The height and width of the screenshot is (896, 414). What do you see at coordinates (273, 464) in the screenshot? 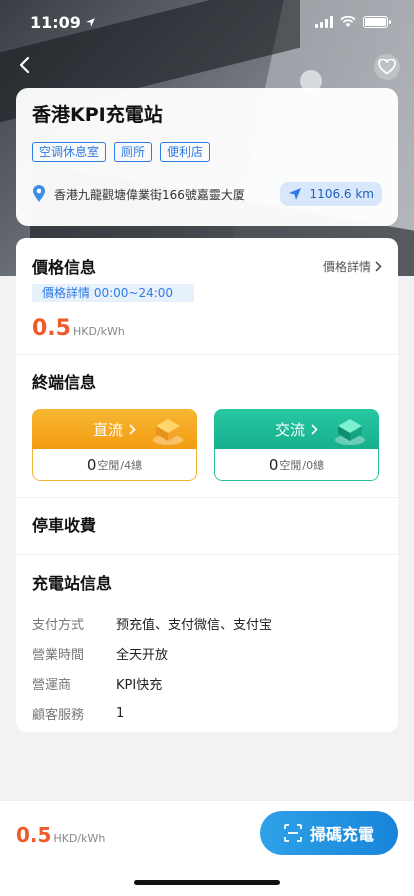
I see `ac-free-count: 0` at bounding box center [273, 464].